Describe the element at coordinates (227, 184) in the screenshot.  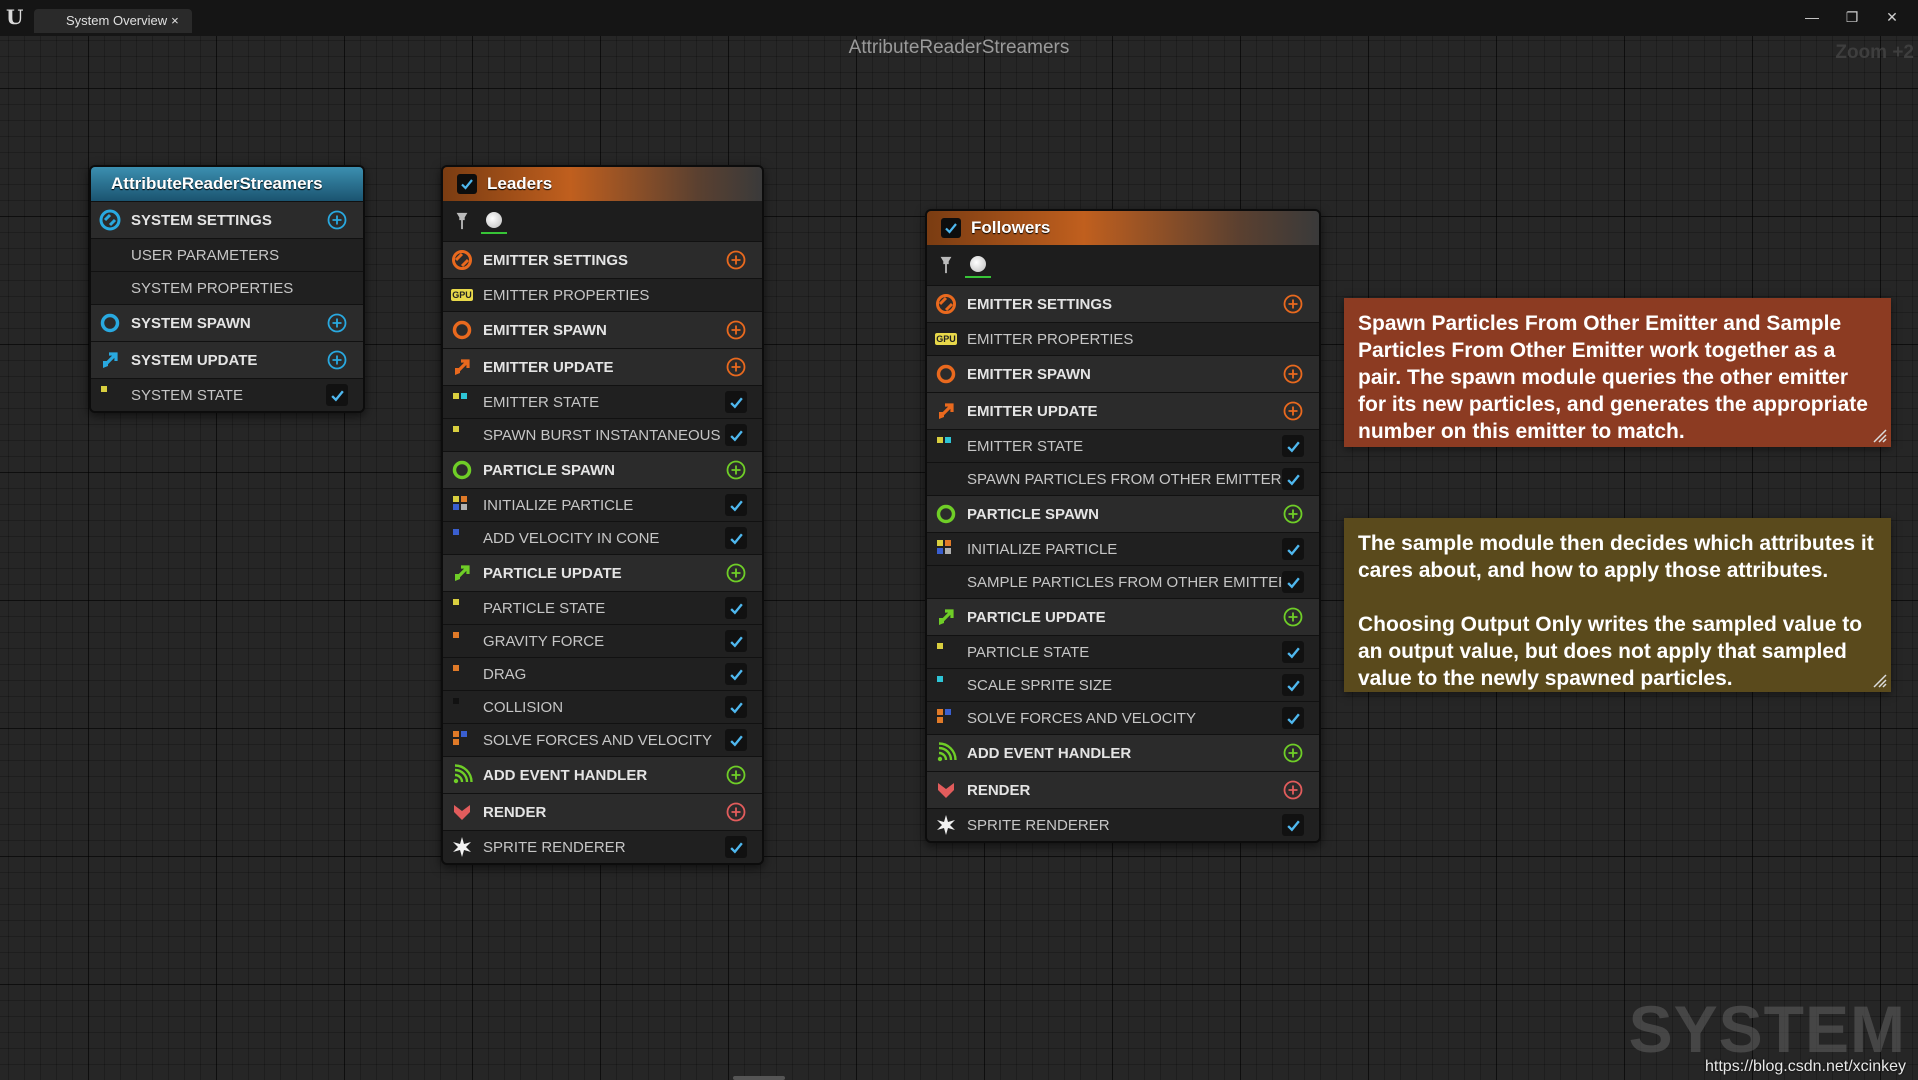
I see `system-node-header: AttributeReaderStreamers` at that location.